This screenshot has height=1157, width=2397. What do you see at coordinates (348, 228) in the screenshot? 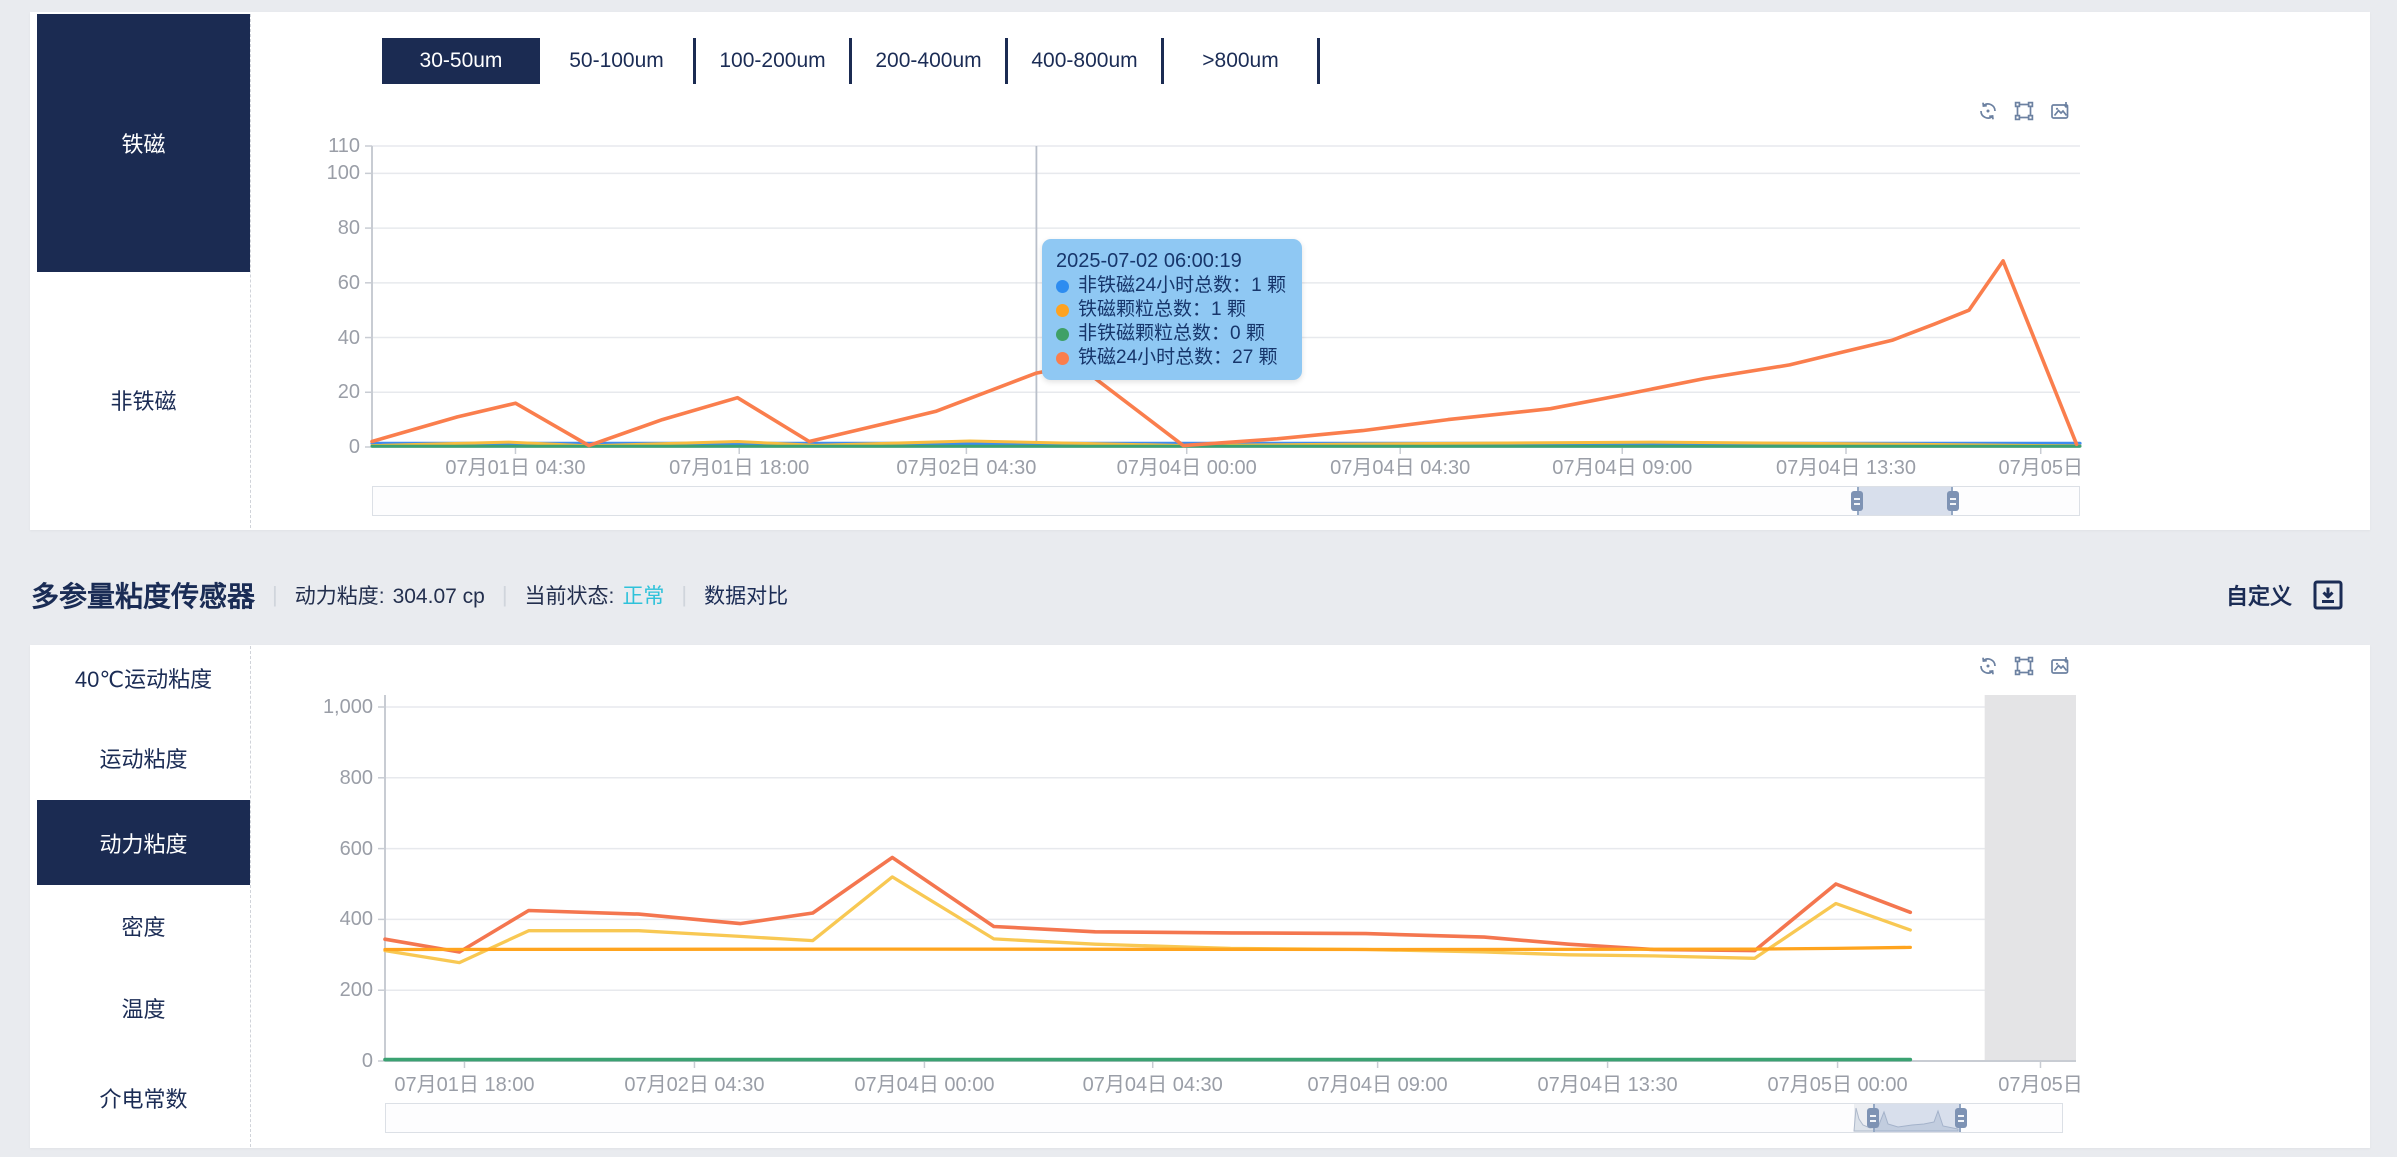
I see `y-axis-label: 80` at bounding box center [348, 228].